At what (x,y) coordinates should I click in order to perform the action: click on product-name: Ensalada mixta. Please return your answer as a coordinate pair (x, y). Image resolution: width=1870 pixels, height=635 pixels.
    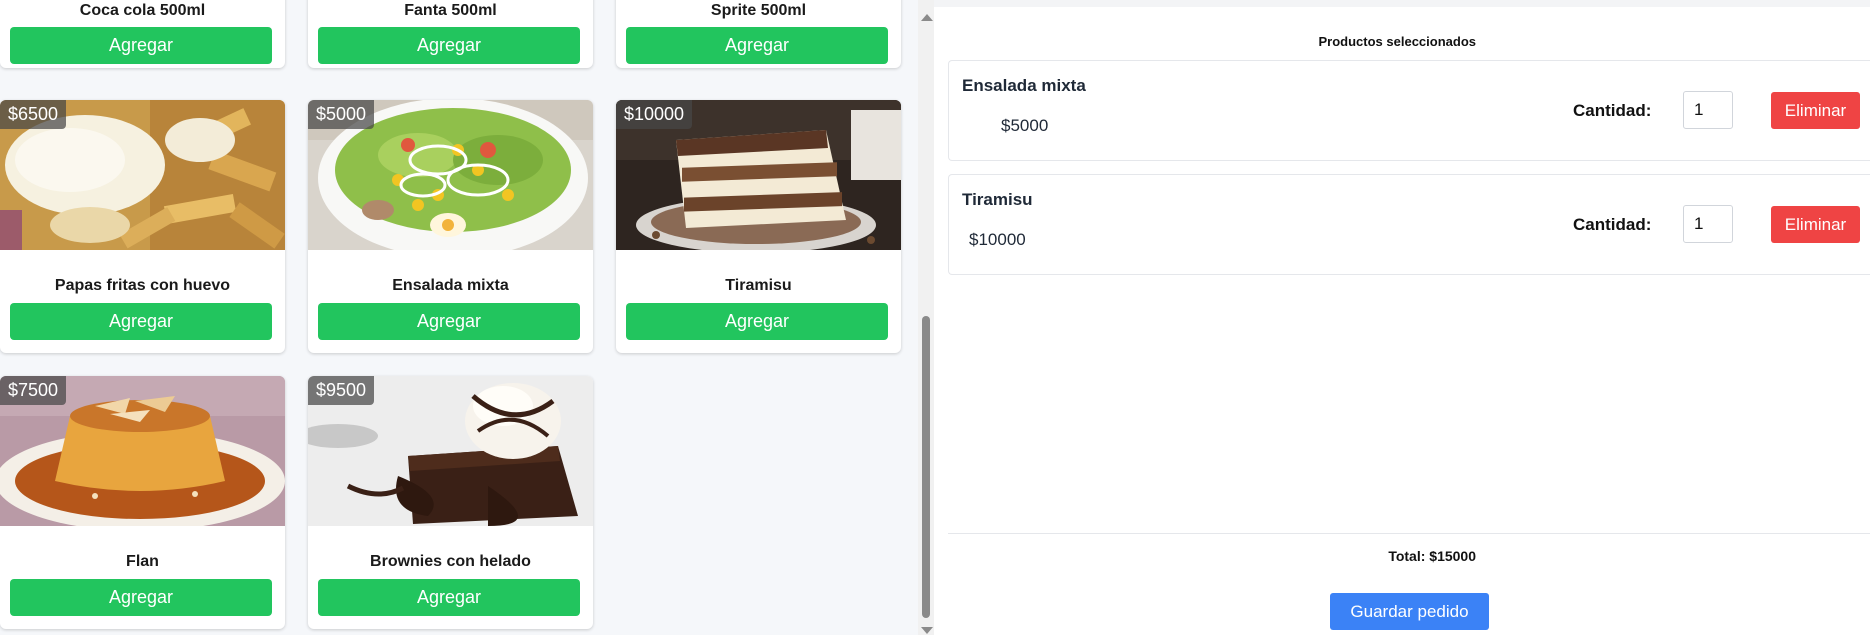
    Looking at the image, I should click on (450, 285).